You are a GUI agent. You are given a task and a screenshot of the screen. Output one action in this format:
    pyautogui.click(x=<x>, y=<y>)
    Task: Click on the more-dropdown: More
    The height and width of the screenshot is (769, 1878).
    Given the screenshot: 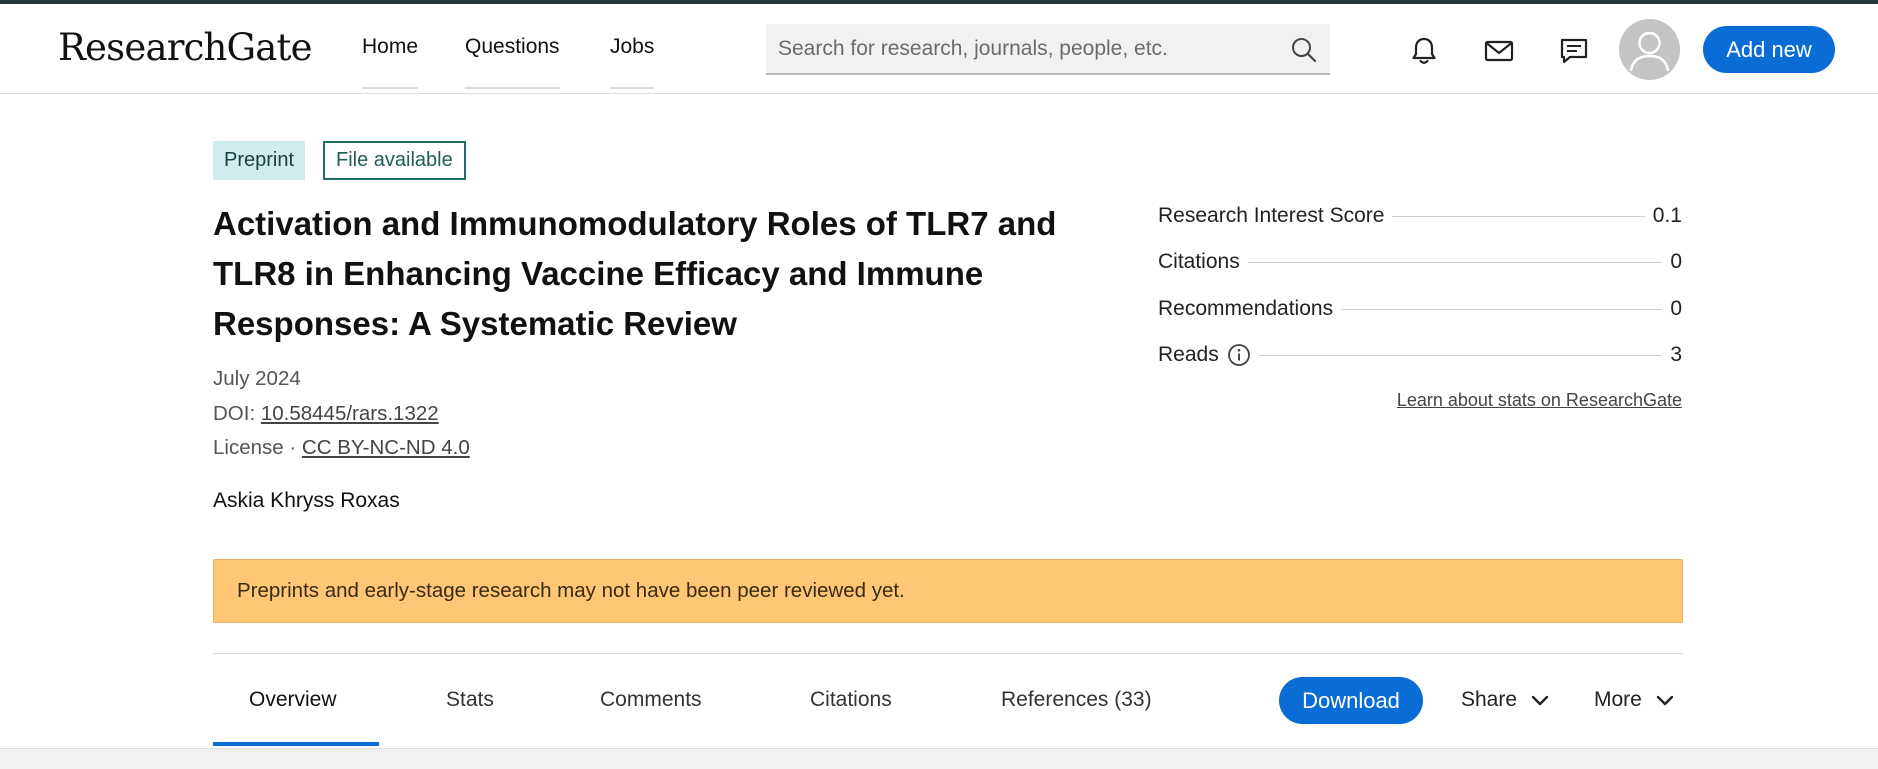 What is the action you would take?
    pyautogui.click(x=1635, y=700)
    